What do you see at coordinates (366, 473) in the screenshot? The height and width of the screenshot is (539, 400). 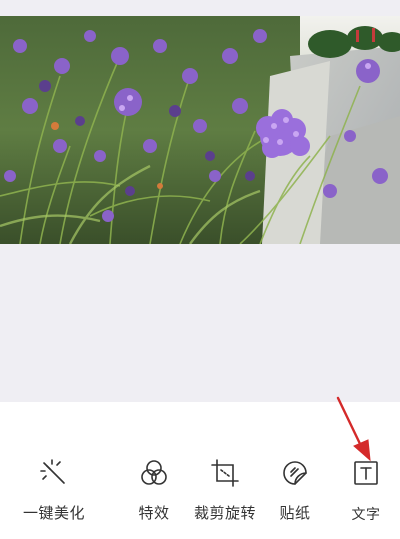 I see `text-icon` at bounding box center [366, 473].